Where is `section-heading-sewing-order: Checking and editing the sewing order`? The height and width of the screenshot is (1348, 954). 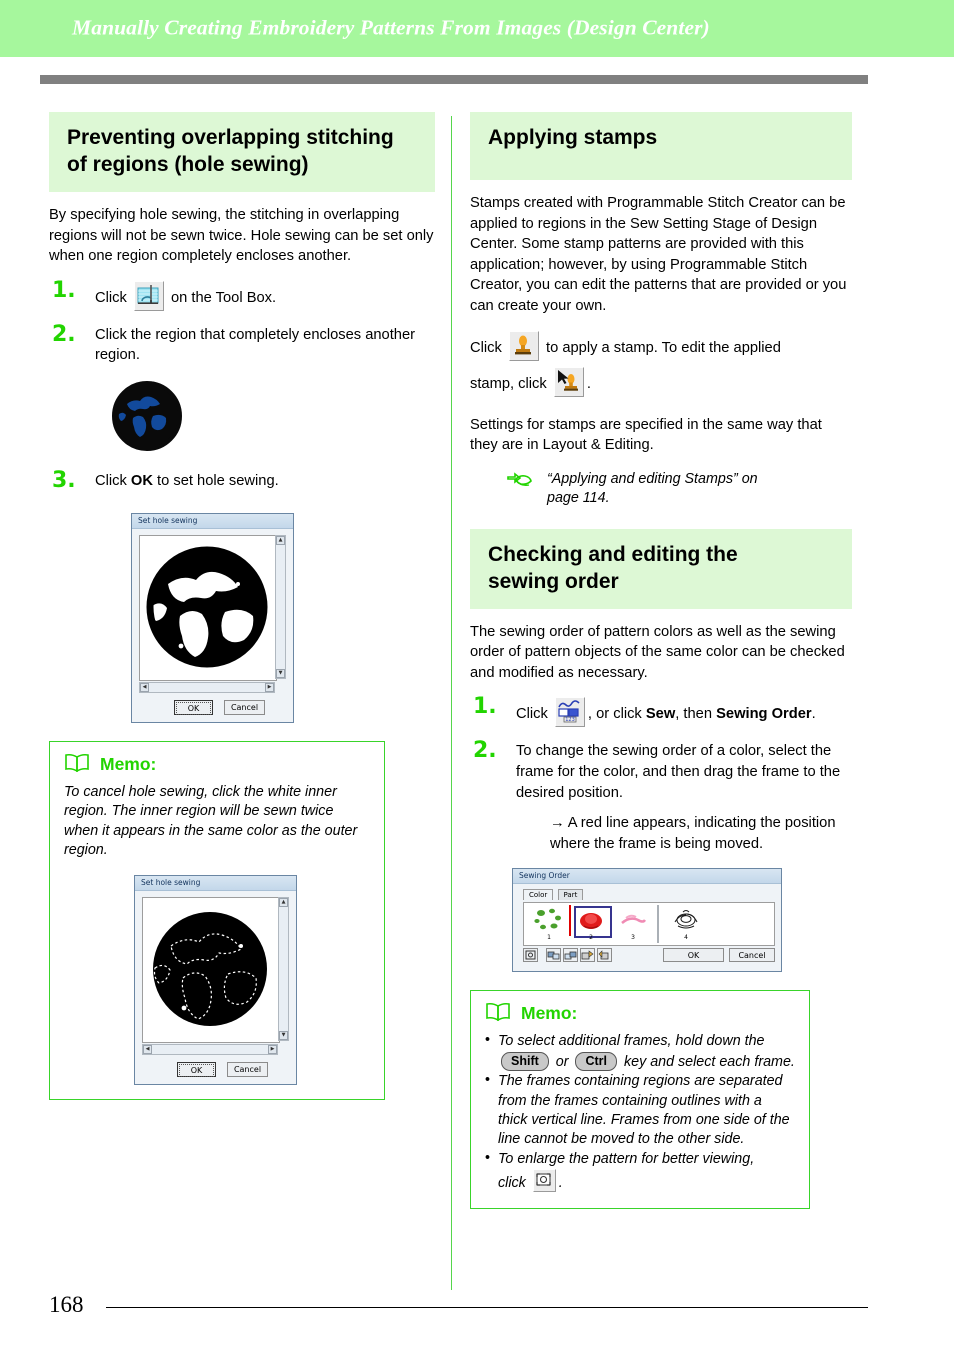
section-heading-sewing-order: Checking and editing the sewing order is located at coordinates (661, 568).